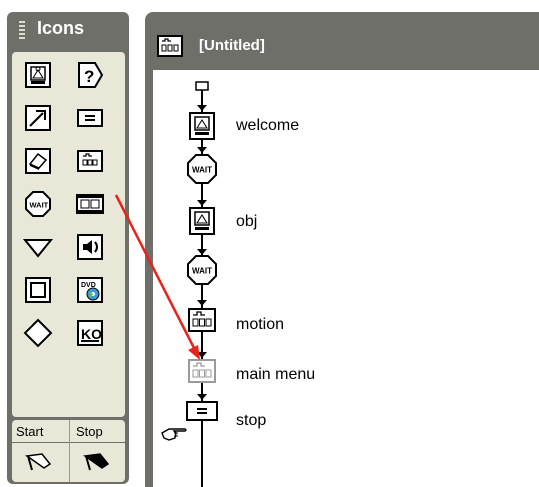 The image size is (539, 487). Describe the element at coordinates (202, 373) in the screenshot. I see `map-ghost-icon` at that location.